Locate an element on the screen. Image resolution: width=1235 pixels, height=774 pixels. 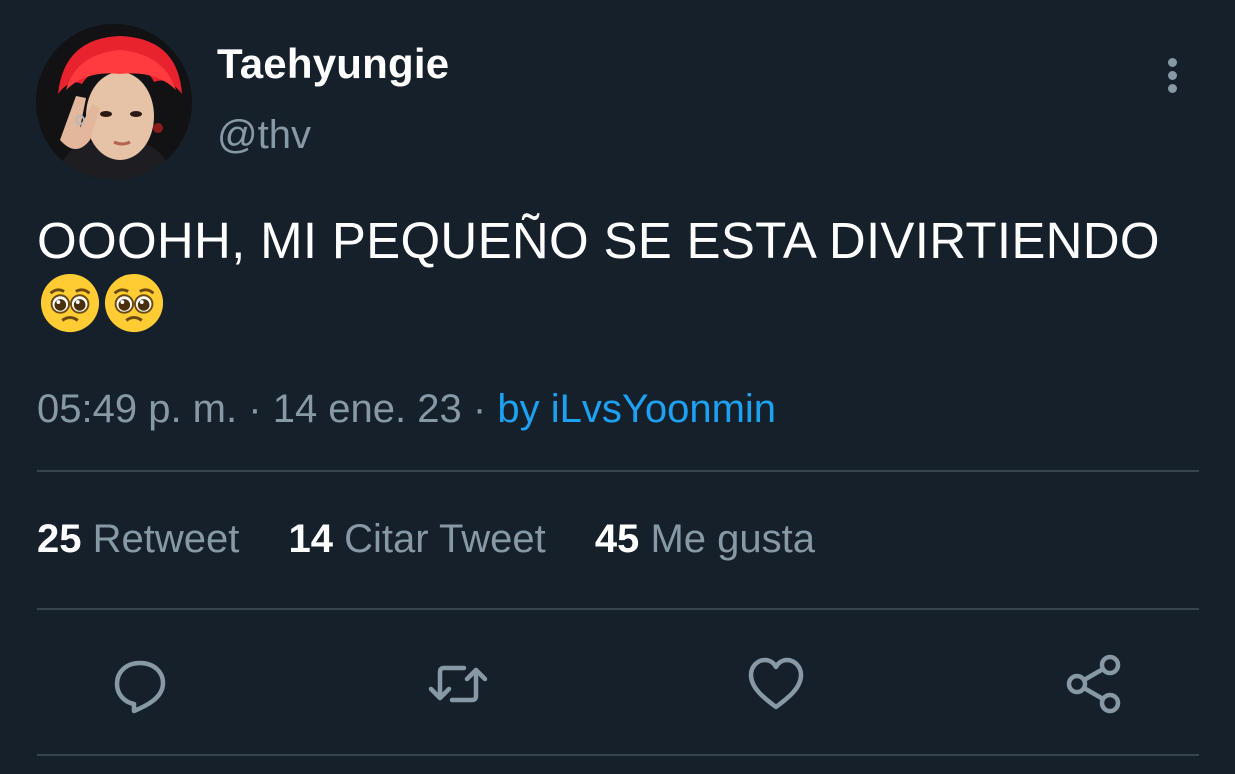
share-icon is located at coordinates (1094, 684).